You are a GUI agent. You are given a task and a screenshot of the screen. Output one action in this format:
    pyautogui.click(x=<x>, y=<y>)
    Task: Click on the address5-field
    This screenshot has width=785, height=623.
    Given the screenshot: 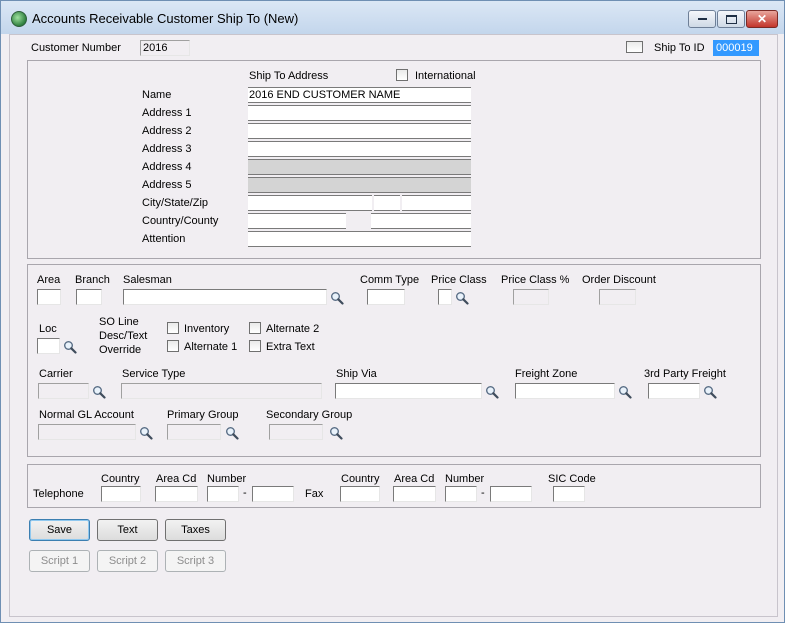 What is the action you would take?
    pyautogui.click(x=359, y=185)
    